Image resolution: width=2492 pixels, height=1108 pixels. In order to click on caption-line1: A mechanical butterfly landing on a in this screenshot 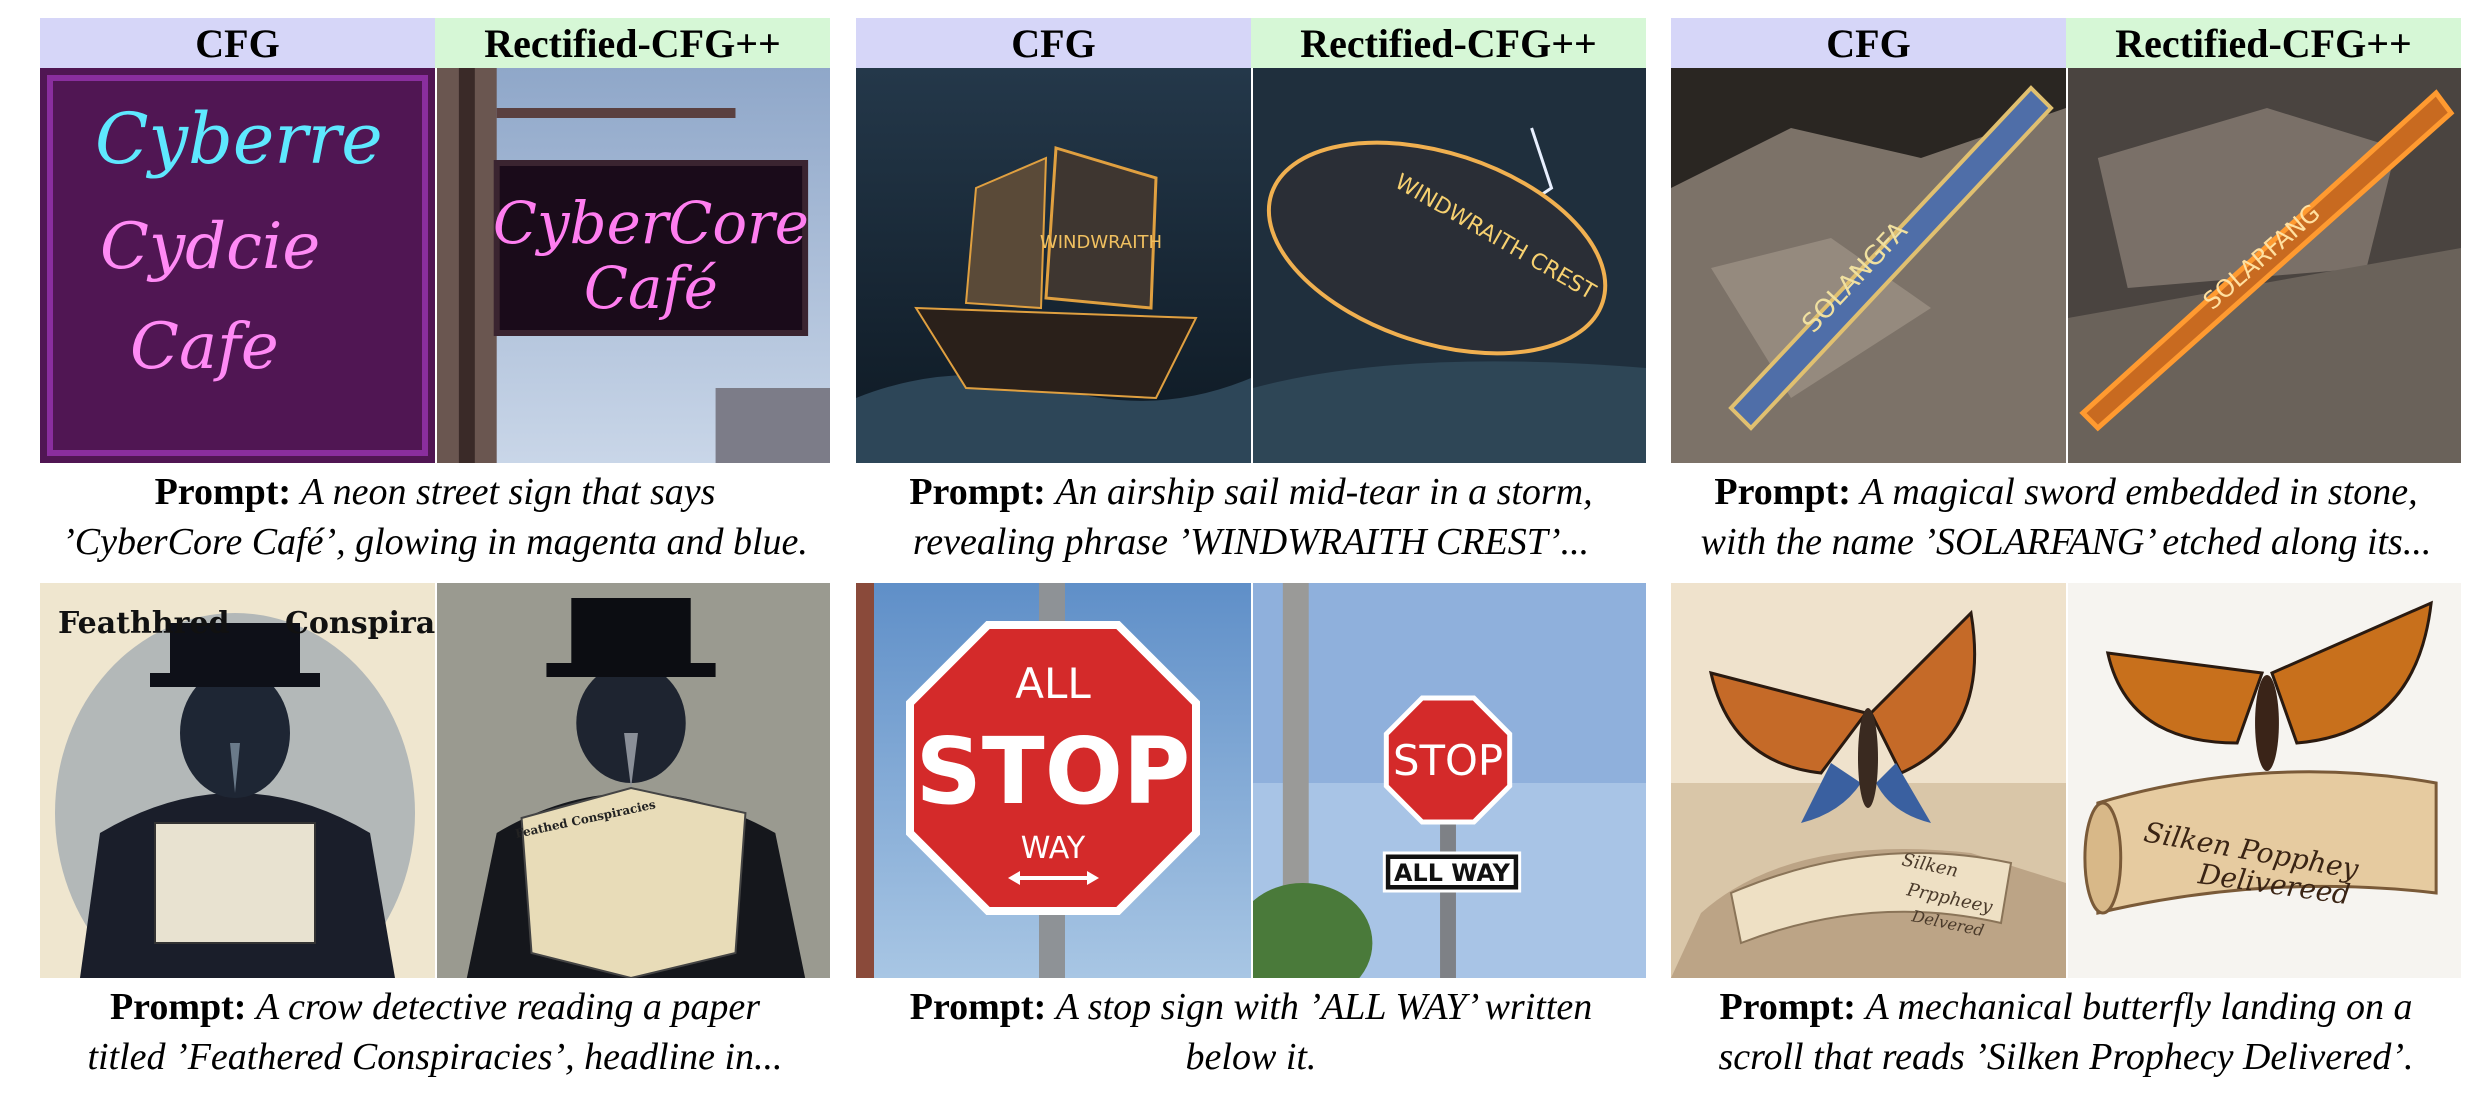, I will do `click(2139, 1007)`.